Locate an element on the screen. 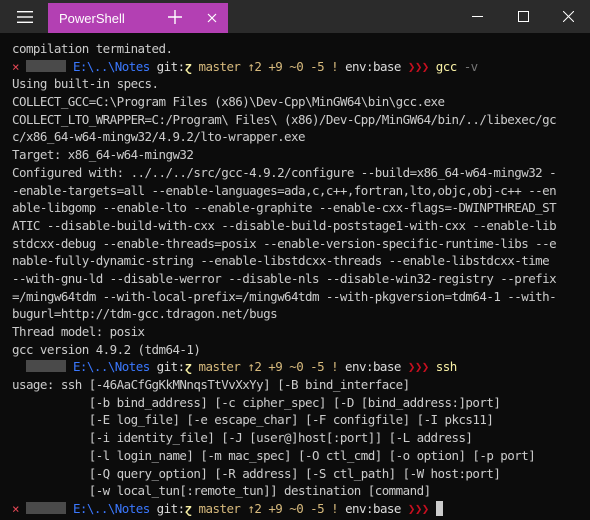 This screenshot has height=520, width=590. output-line: compilation terminated. is located at coordinates (92, 48).